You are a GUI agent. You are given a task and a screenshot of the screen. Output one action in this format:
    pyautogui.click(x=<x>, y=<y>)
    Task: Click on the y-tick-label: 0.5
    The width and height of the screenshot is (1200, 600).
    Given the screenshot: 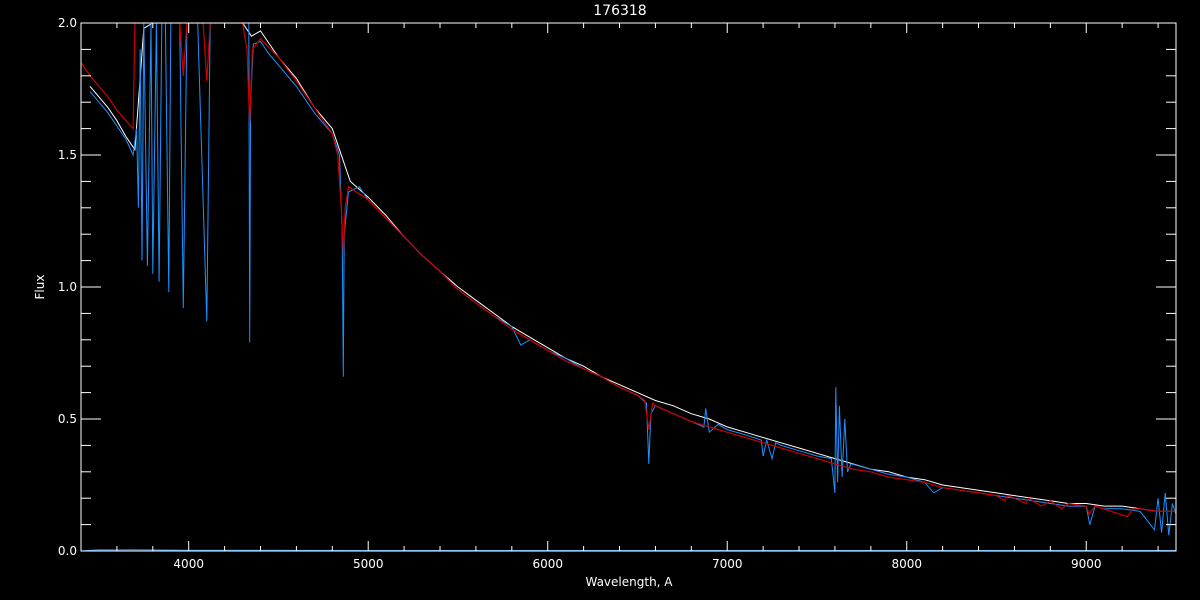 What is the action you would take?
    pyautogui.click(x=67, y=419)
    